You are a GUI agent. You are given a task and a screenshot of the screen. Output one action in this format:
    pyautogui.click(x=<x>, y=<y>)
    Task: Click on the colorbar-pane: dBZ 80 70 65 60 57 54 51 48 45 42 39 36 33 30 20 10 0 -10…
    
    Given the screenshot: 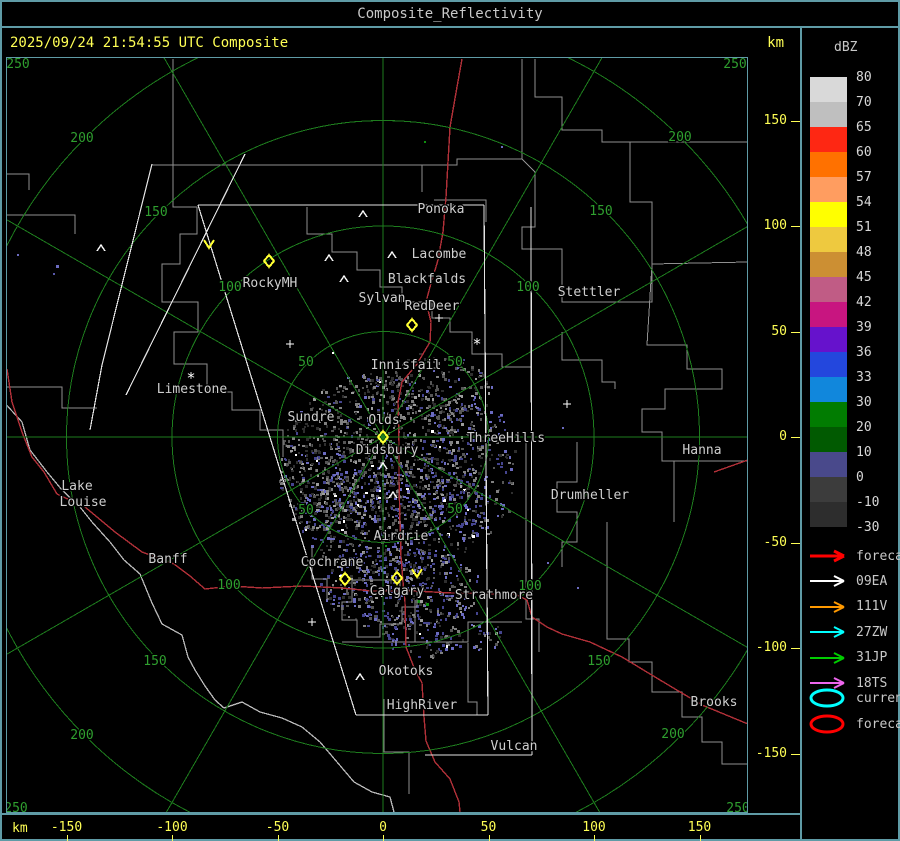 What is the action you would take?
    pyautogui.click(x=851, y=433)
    